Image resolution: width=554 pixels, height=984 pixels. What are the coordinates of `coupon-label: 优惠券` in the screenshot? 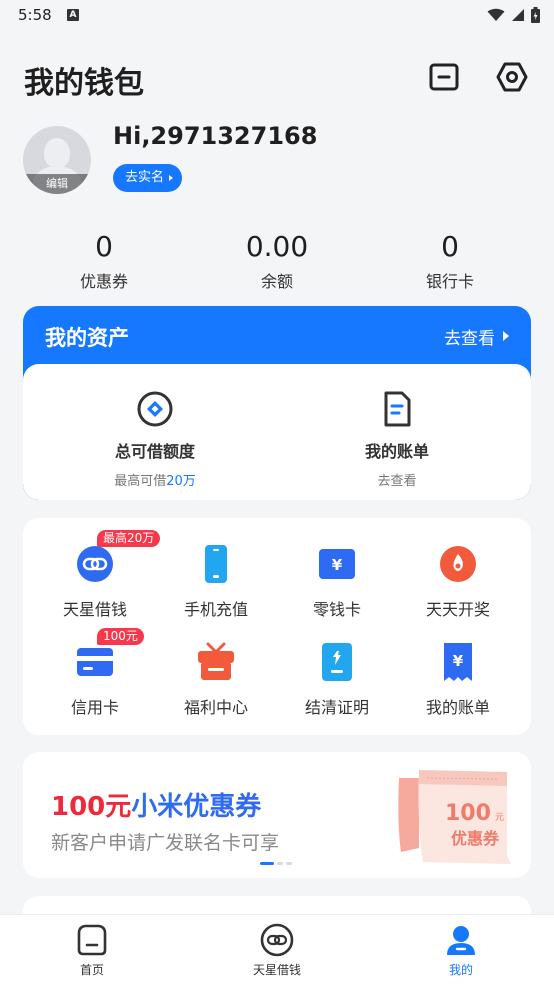 It's located at (475, 838).